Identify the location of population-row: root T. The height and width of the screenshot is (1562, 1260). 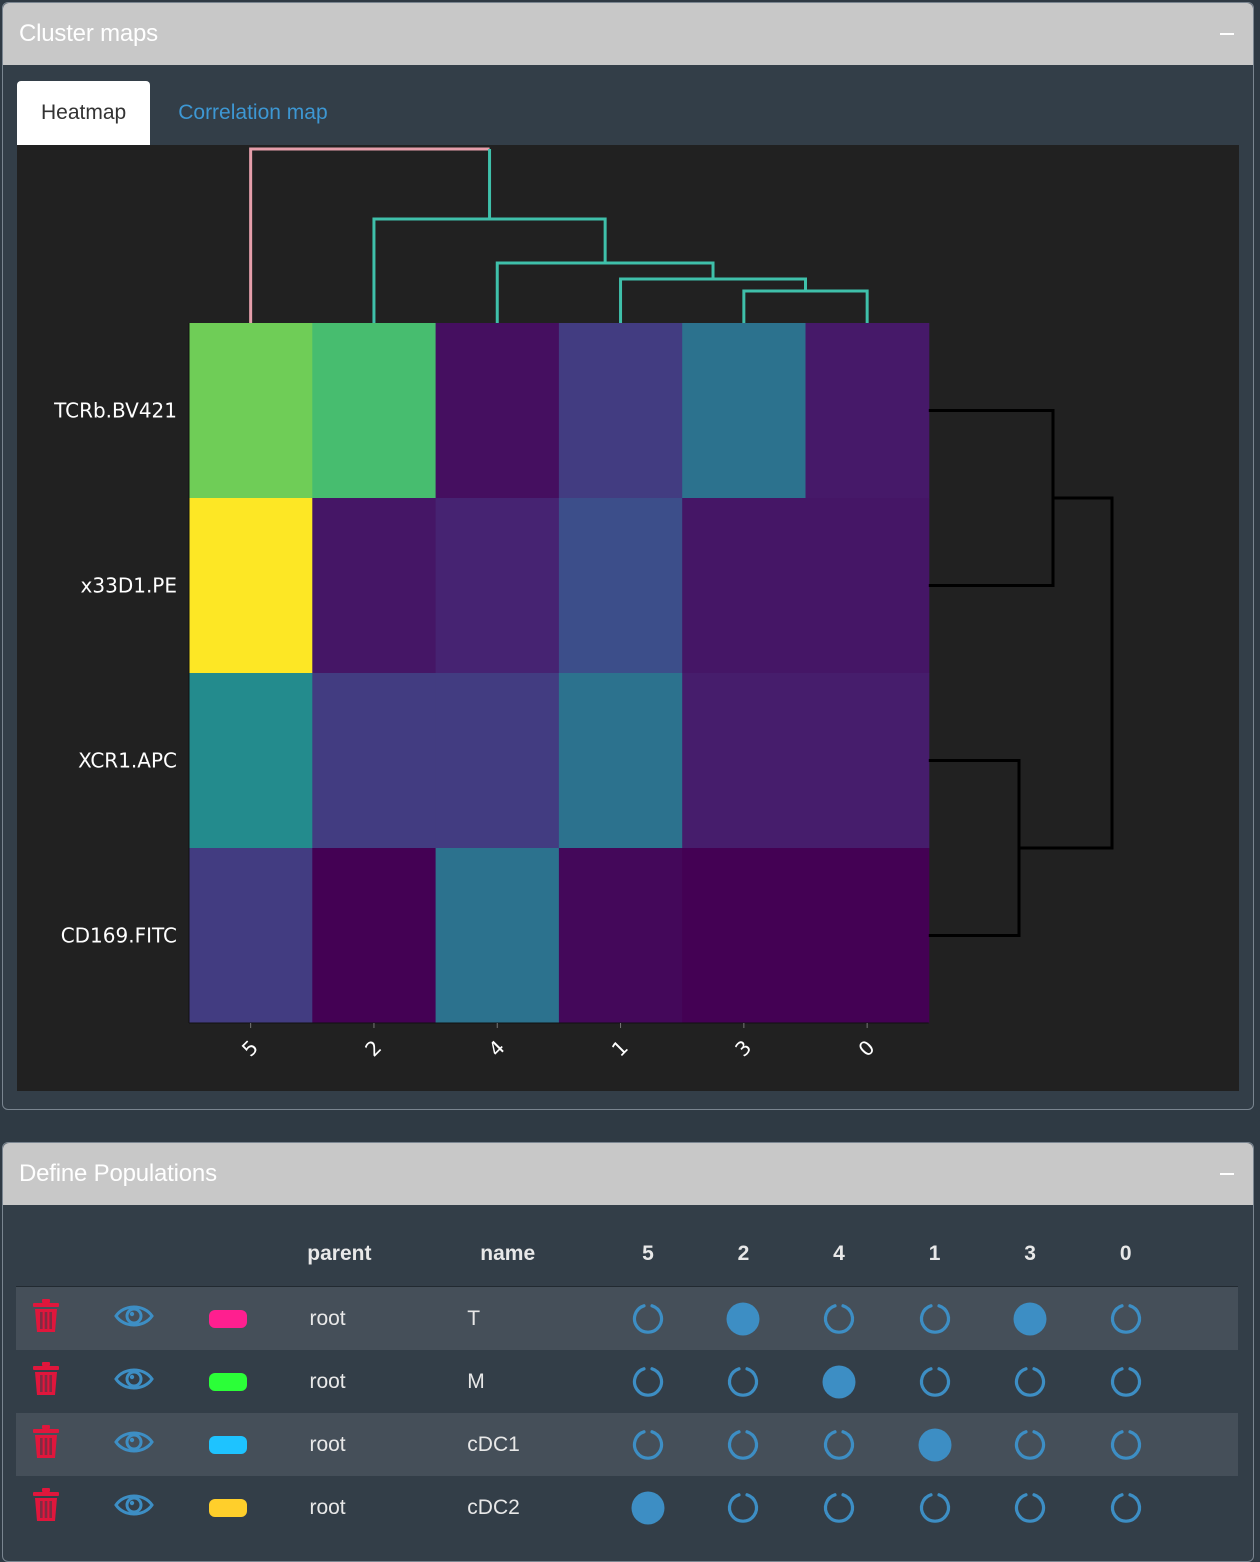
(627, 1318).